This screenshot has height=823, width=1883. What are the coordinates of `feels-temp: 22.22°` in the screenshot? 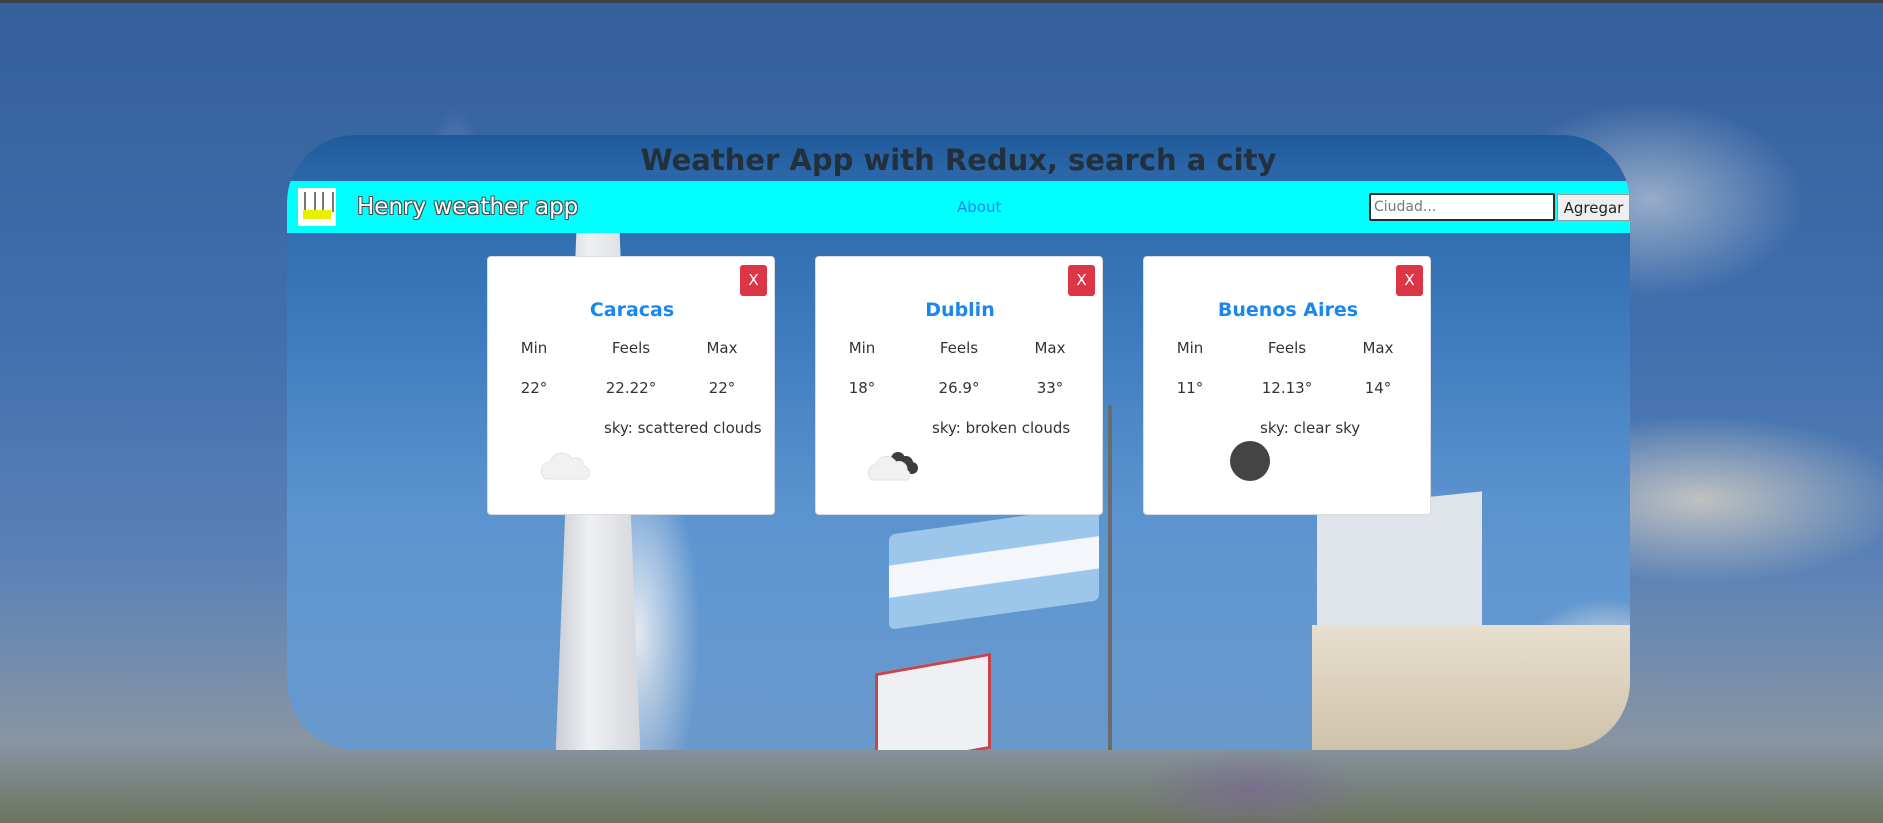 It's located at (631, 388).